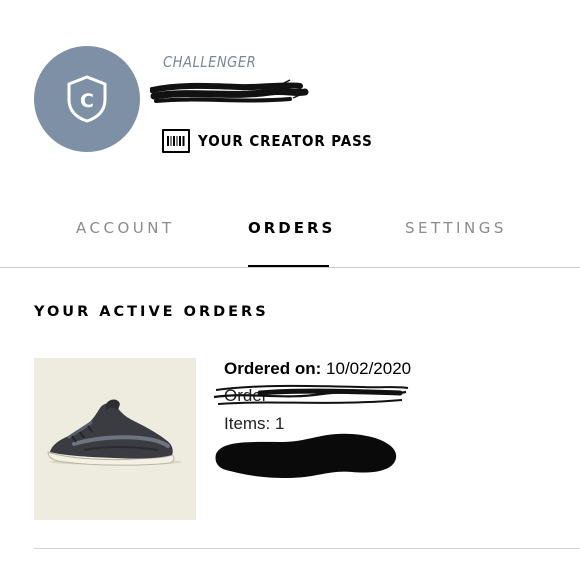 The width and height of the screenshot is (580, 579). I want to click on shield-icon: C, so click(87, 99).